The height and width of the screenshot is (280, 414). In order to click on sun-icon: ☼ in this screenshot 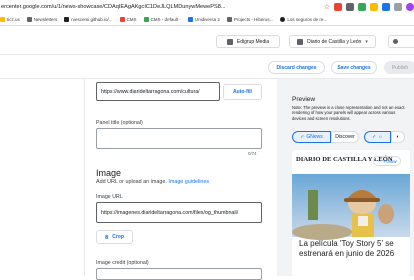, I will do `click(380, 137)`.